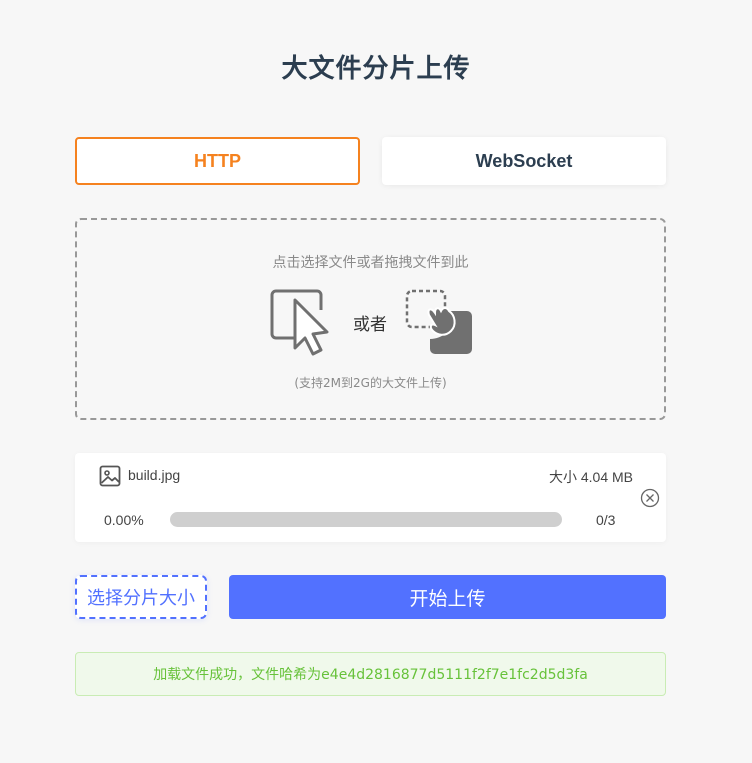  What do you see at coordinates (524, 161) in the screenshot?
I see `tab-websocket: WebSocket` at bounding box center [524, 161].